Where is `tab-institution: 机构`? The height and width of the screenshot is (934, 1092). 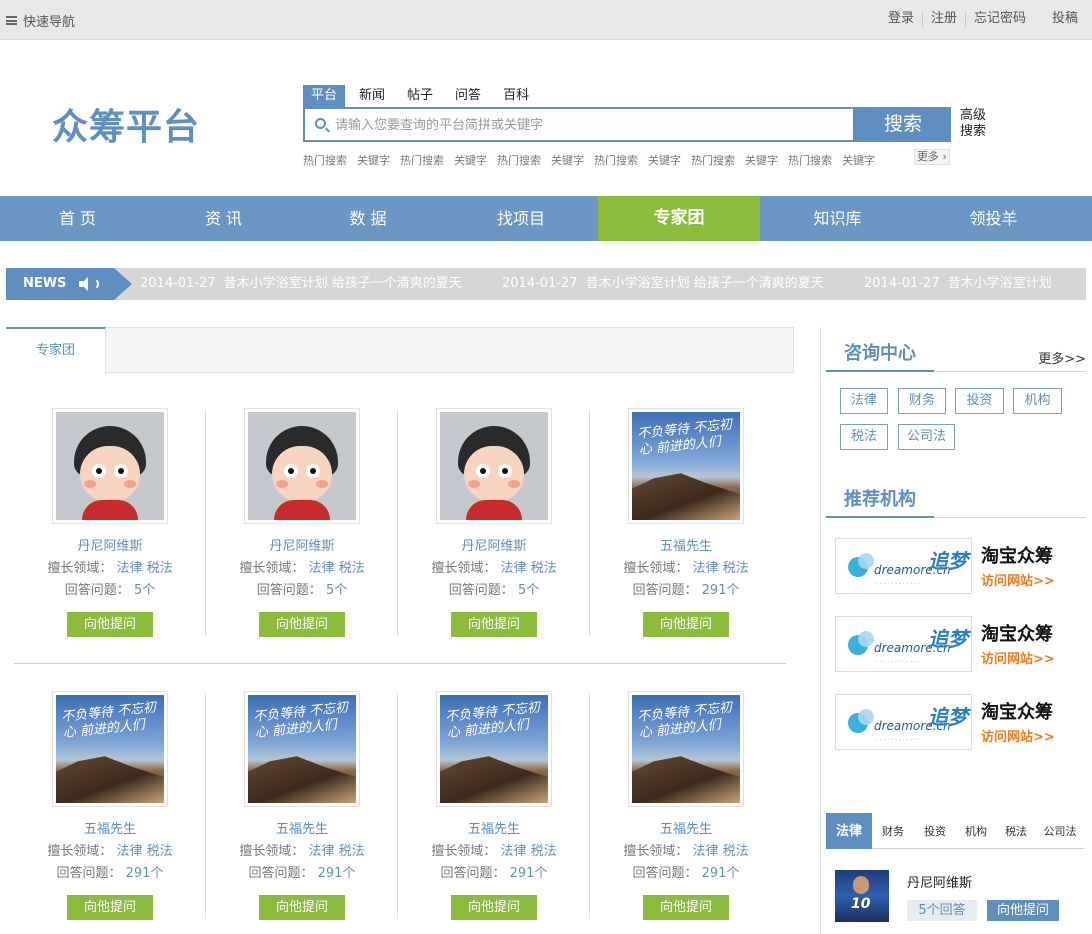
tab-institution: 机构 is located at coordinates (976, 831).